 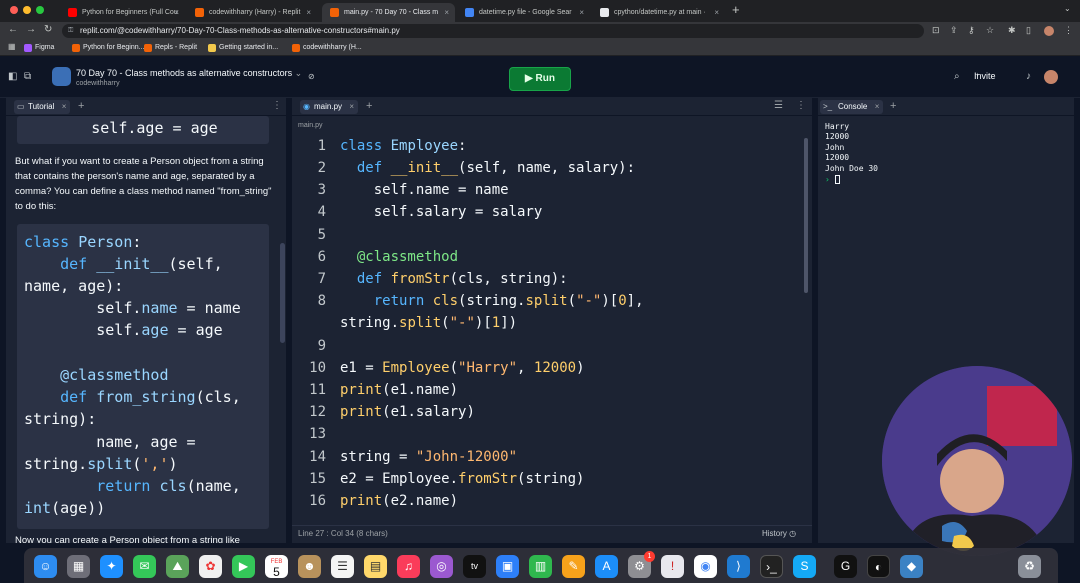 I want to click on search-icon: ⌕, so click(x=957, y=76).